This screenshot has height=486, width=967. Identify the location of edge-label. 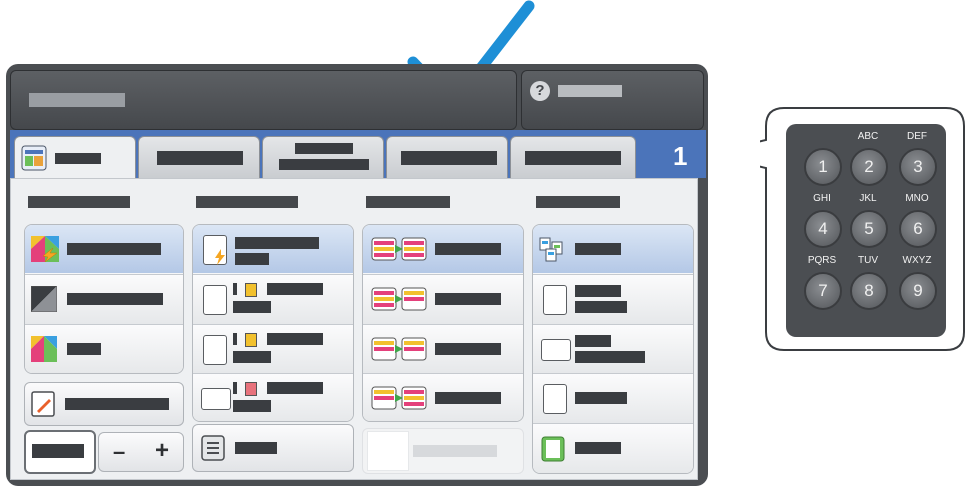
(601, 398).